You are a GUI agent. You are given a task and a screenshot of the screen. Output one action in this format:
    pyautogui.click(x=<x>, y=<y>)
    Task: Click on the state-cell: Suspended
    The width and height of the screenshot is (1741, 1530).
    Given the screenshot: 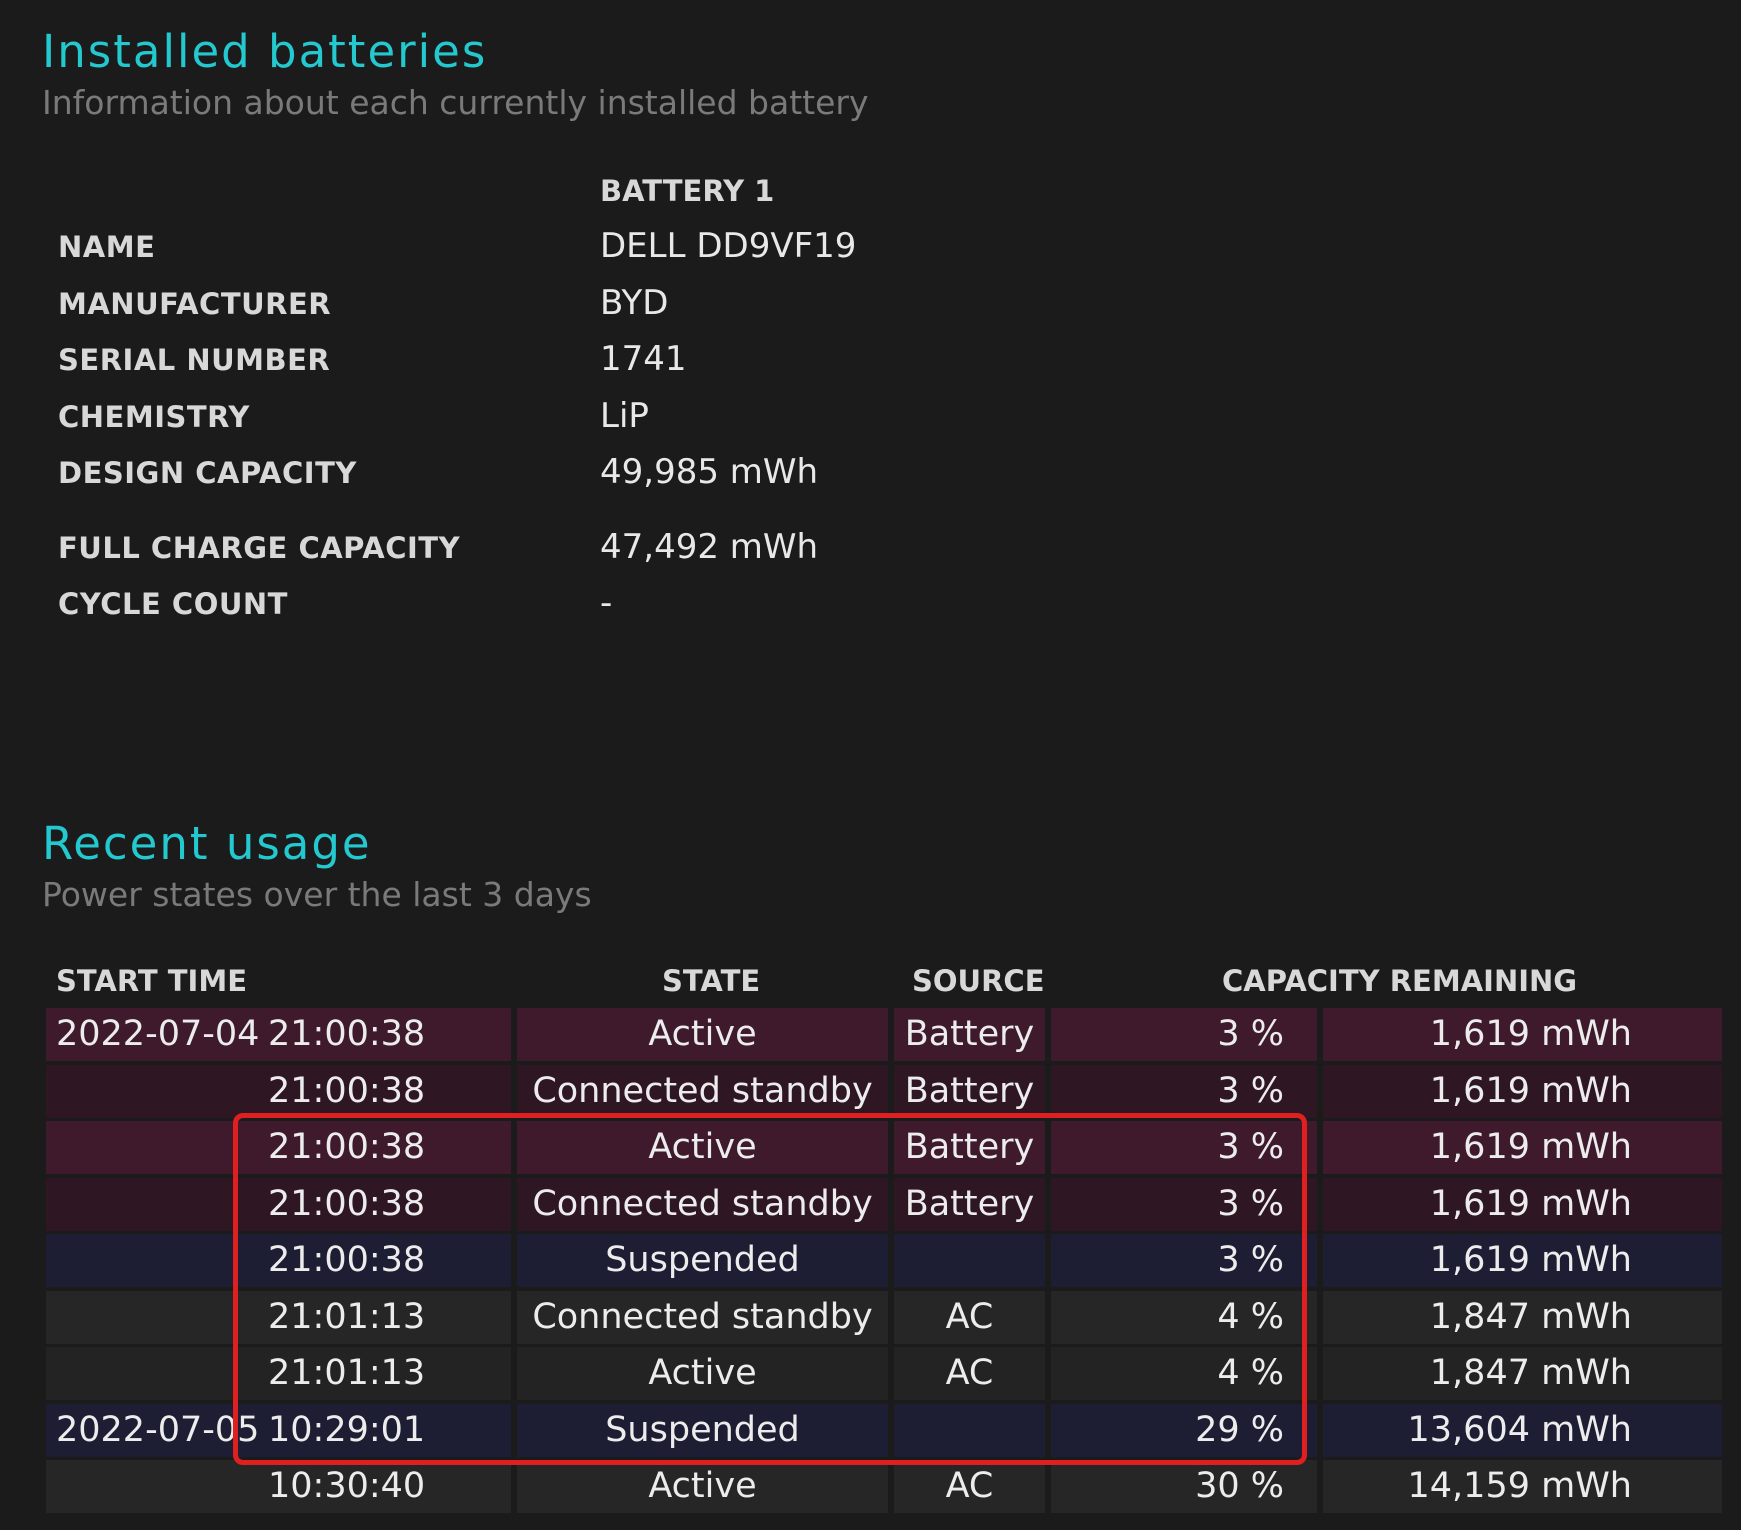 What is the action you would take?
    pyautogui.click(x=702, y=1430)
    